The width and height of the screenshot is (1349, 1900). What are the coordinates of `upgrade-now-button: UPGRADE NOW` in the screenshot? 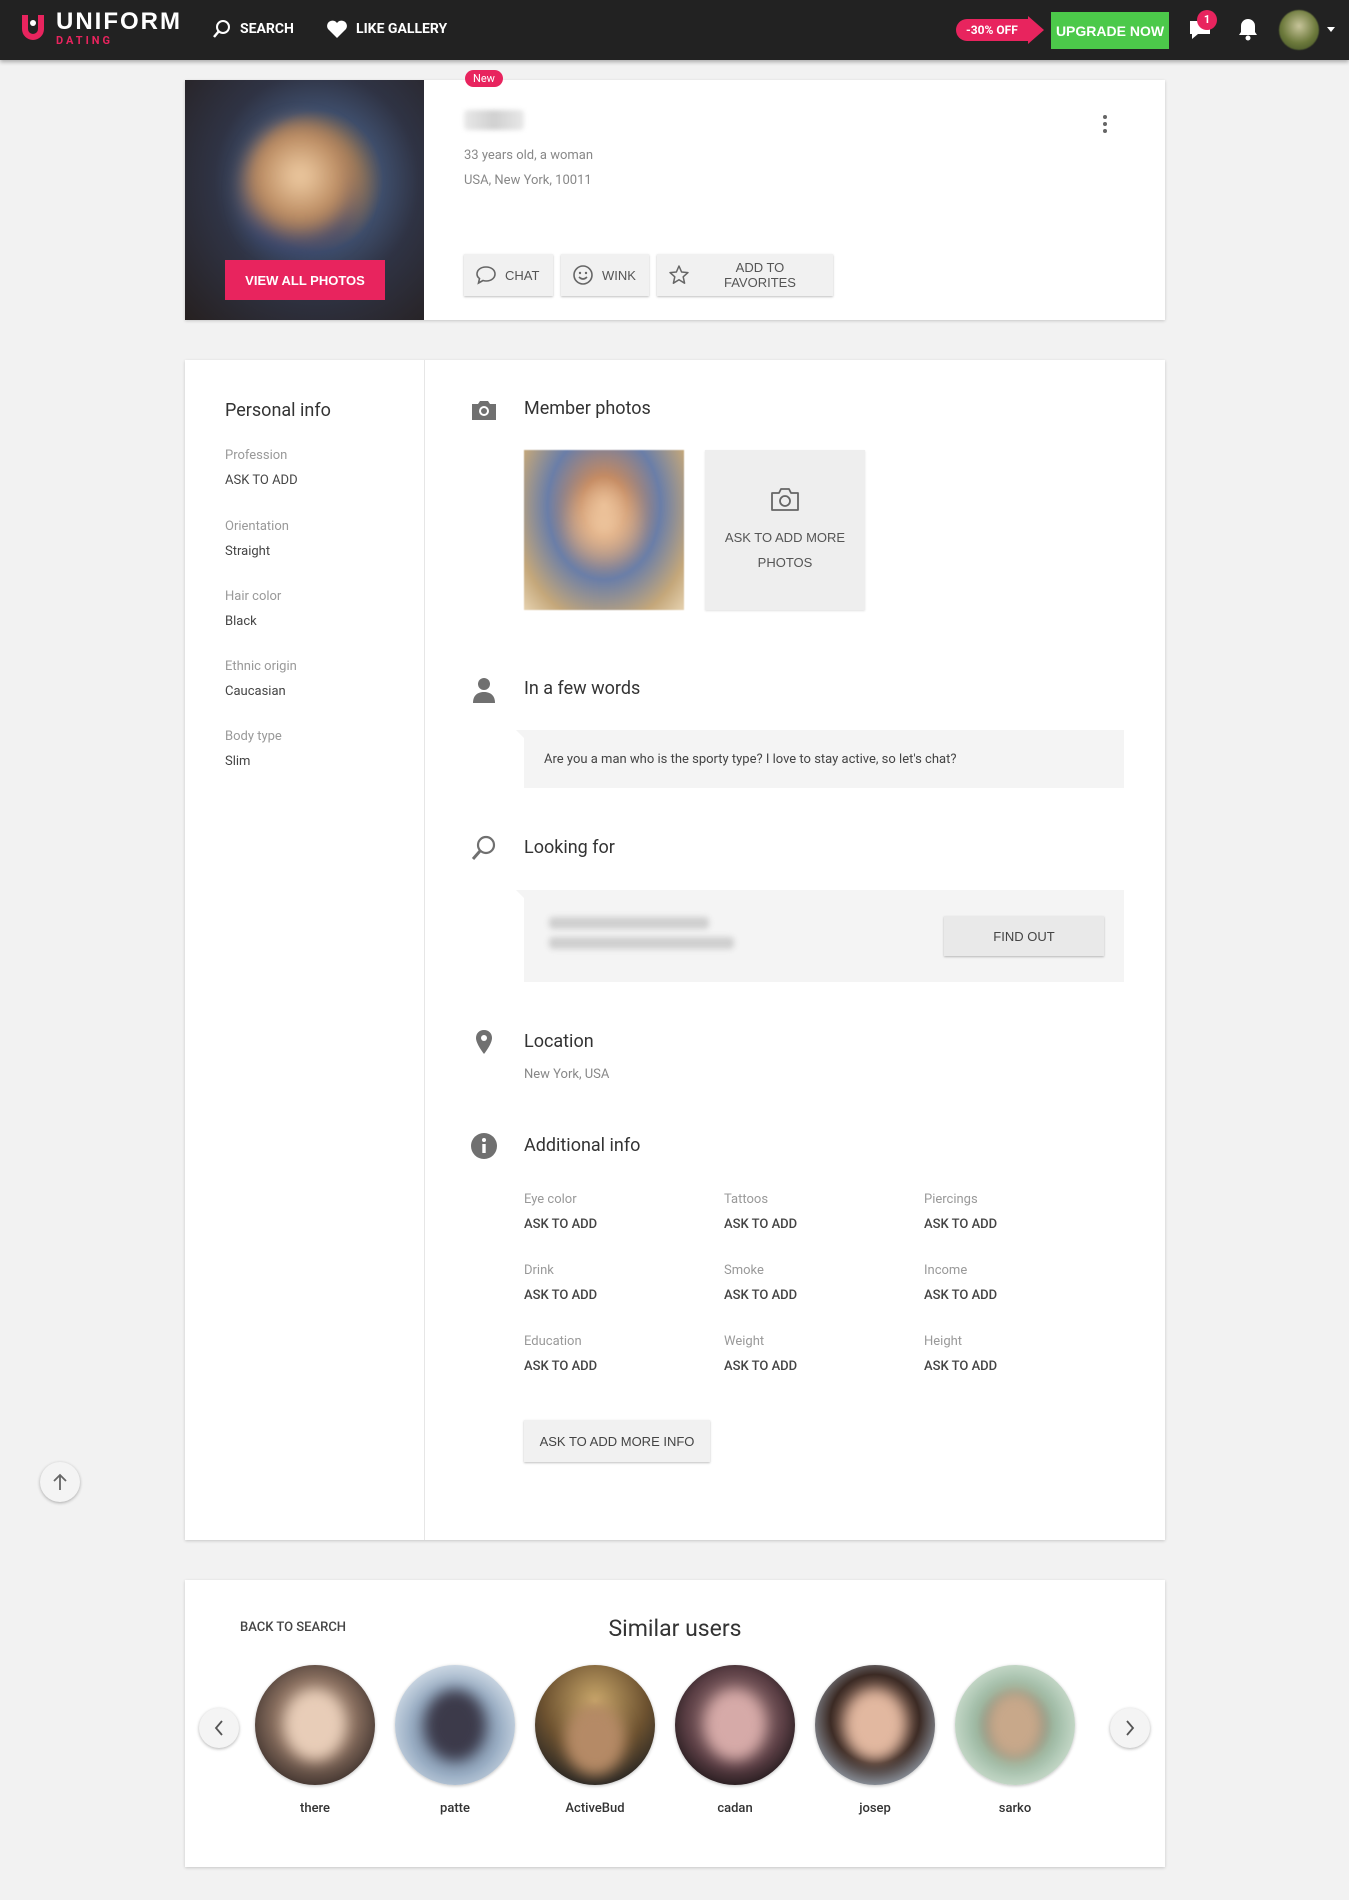 It's located at (1110, 30).